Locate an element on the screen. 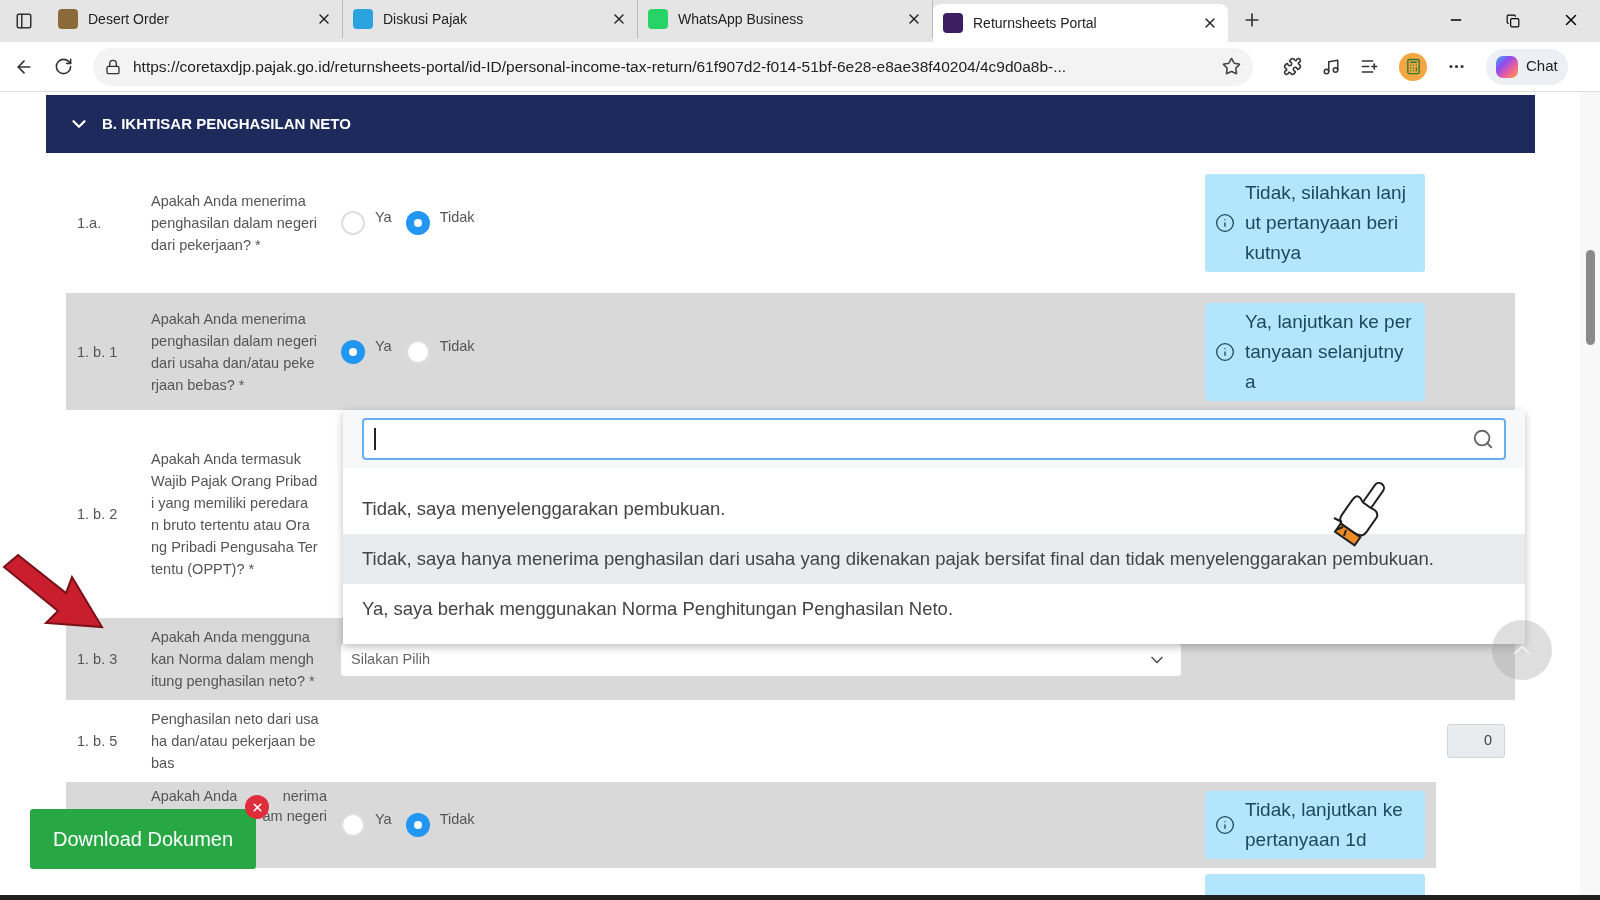 The width and height of the screenshot is (1600, 900). question-number: 1. b. 3 is located at coordinates (97, 659).